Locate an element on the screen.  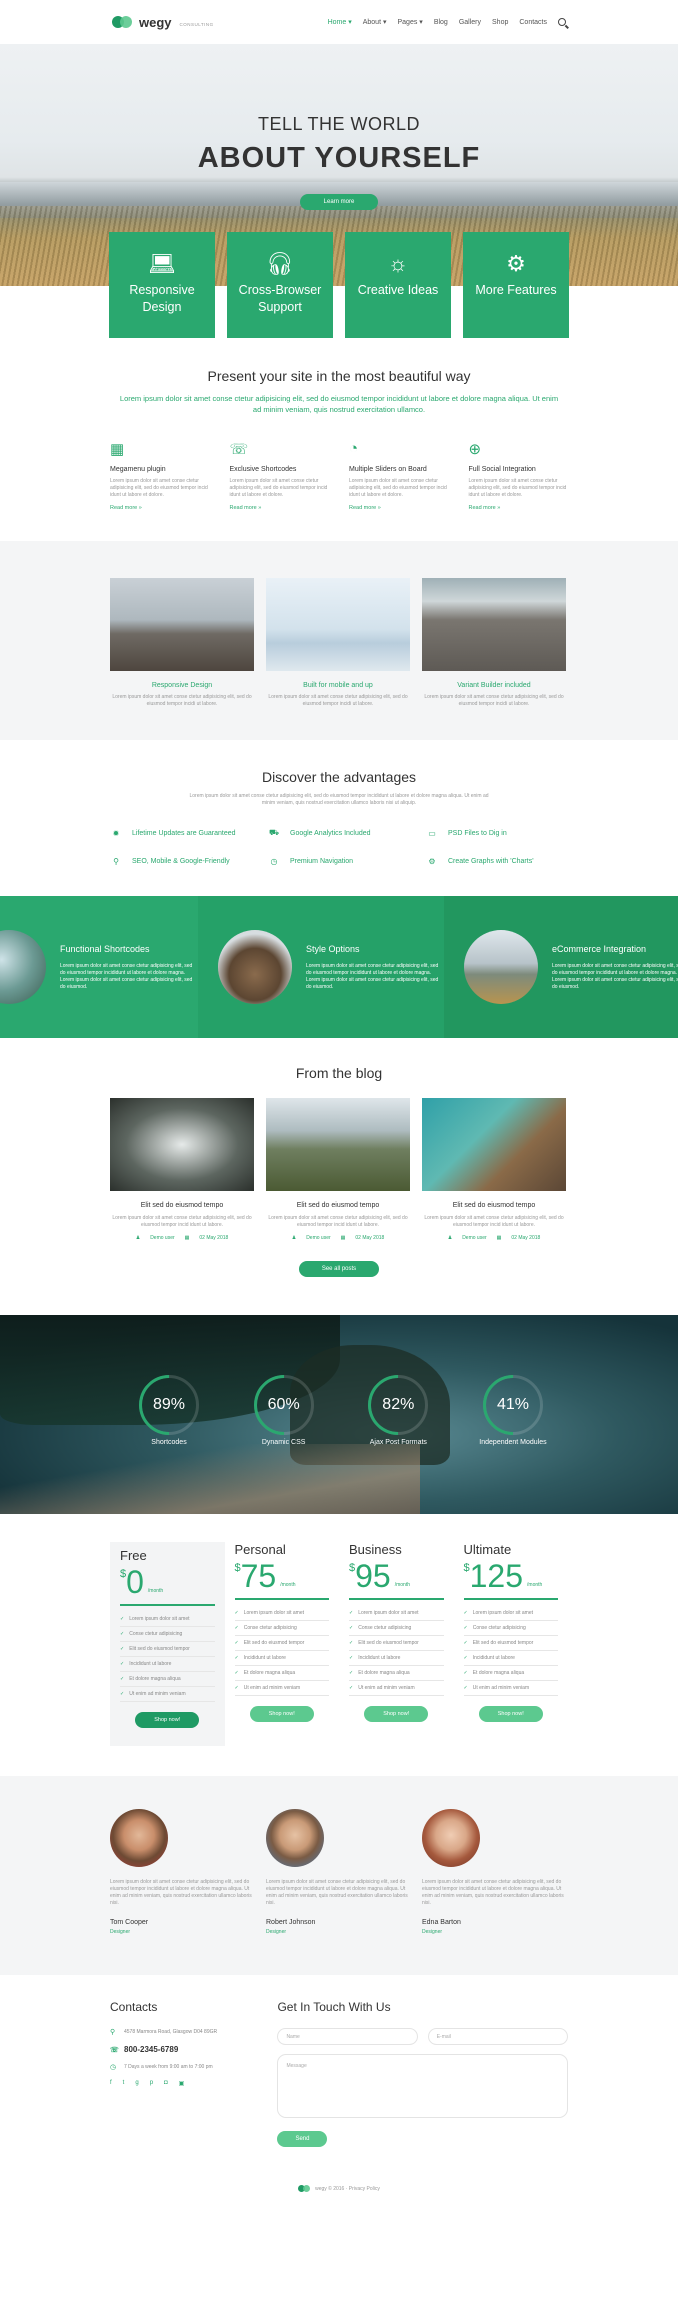
plan-name: Personal is located at coordinates (260, 1549).